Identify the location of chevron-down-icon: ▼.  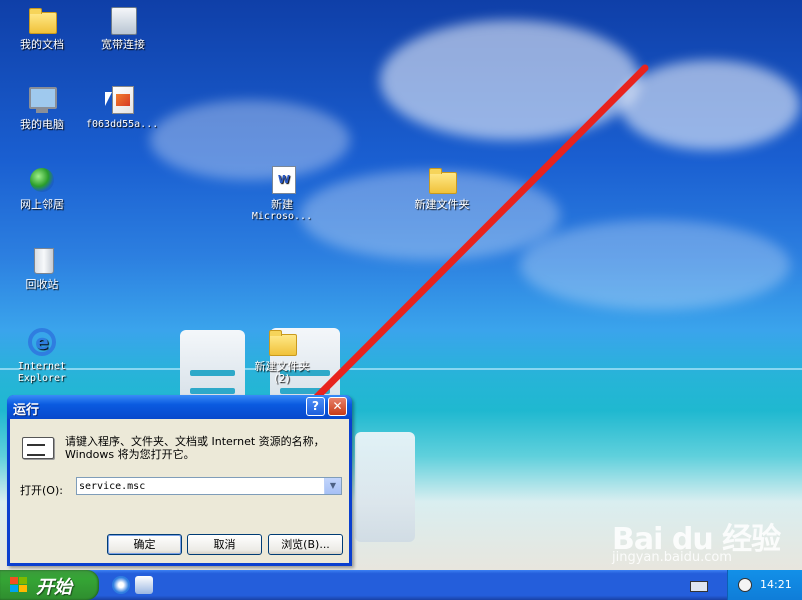
(332, 486).